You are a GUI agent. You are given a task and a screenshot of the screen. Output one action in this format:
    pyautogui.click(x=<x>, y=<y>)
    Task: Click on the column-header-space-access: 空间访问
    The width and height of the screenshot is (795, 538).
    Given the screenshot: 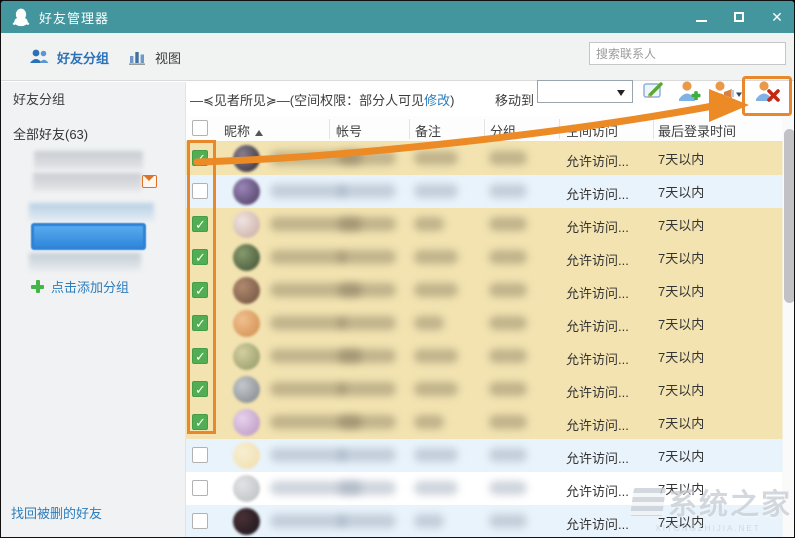 What is the action you would take?
    pyautogui.click(x=592, y=130)
    